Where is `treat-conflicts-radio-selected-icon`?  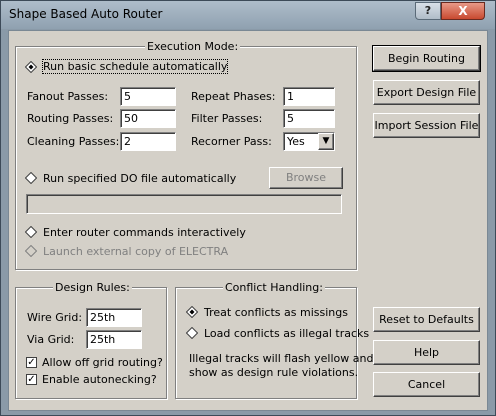
treat-conflicts-radio-selected-icon is located at coordinates (192, 312).